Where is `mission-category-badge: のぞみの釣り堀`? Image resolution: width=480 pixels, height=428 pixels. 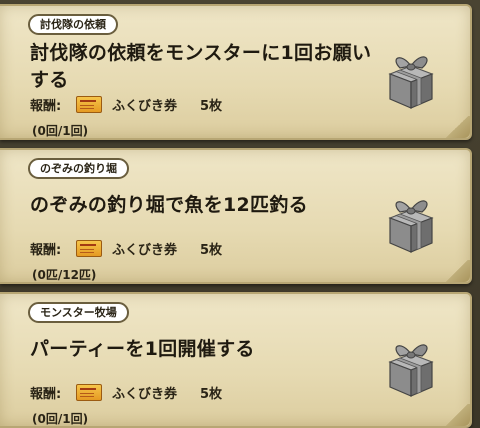 mission-category-badge: のぞみの釣り堀 is located at coordinates (78, 168).